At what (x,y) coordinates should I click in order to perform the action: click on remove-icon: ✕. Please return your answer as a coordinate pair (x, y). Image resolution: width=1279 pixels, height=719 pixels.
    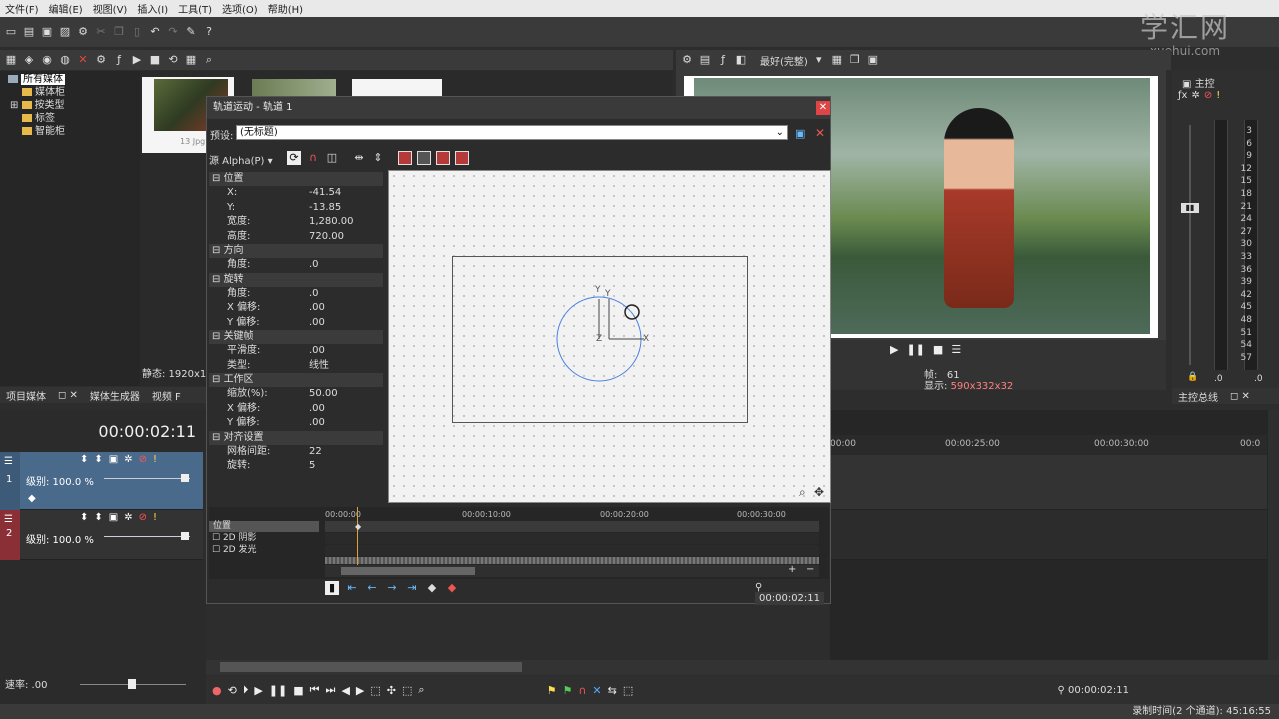
    Looking at the image, I should click on (83, 60).